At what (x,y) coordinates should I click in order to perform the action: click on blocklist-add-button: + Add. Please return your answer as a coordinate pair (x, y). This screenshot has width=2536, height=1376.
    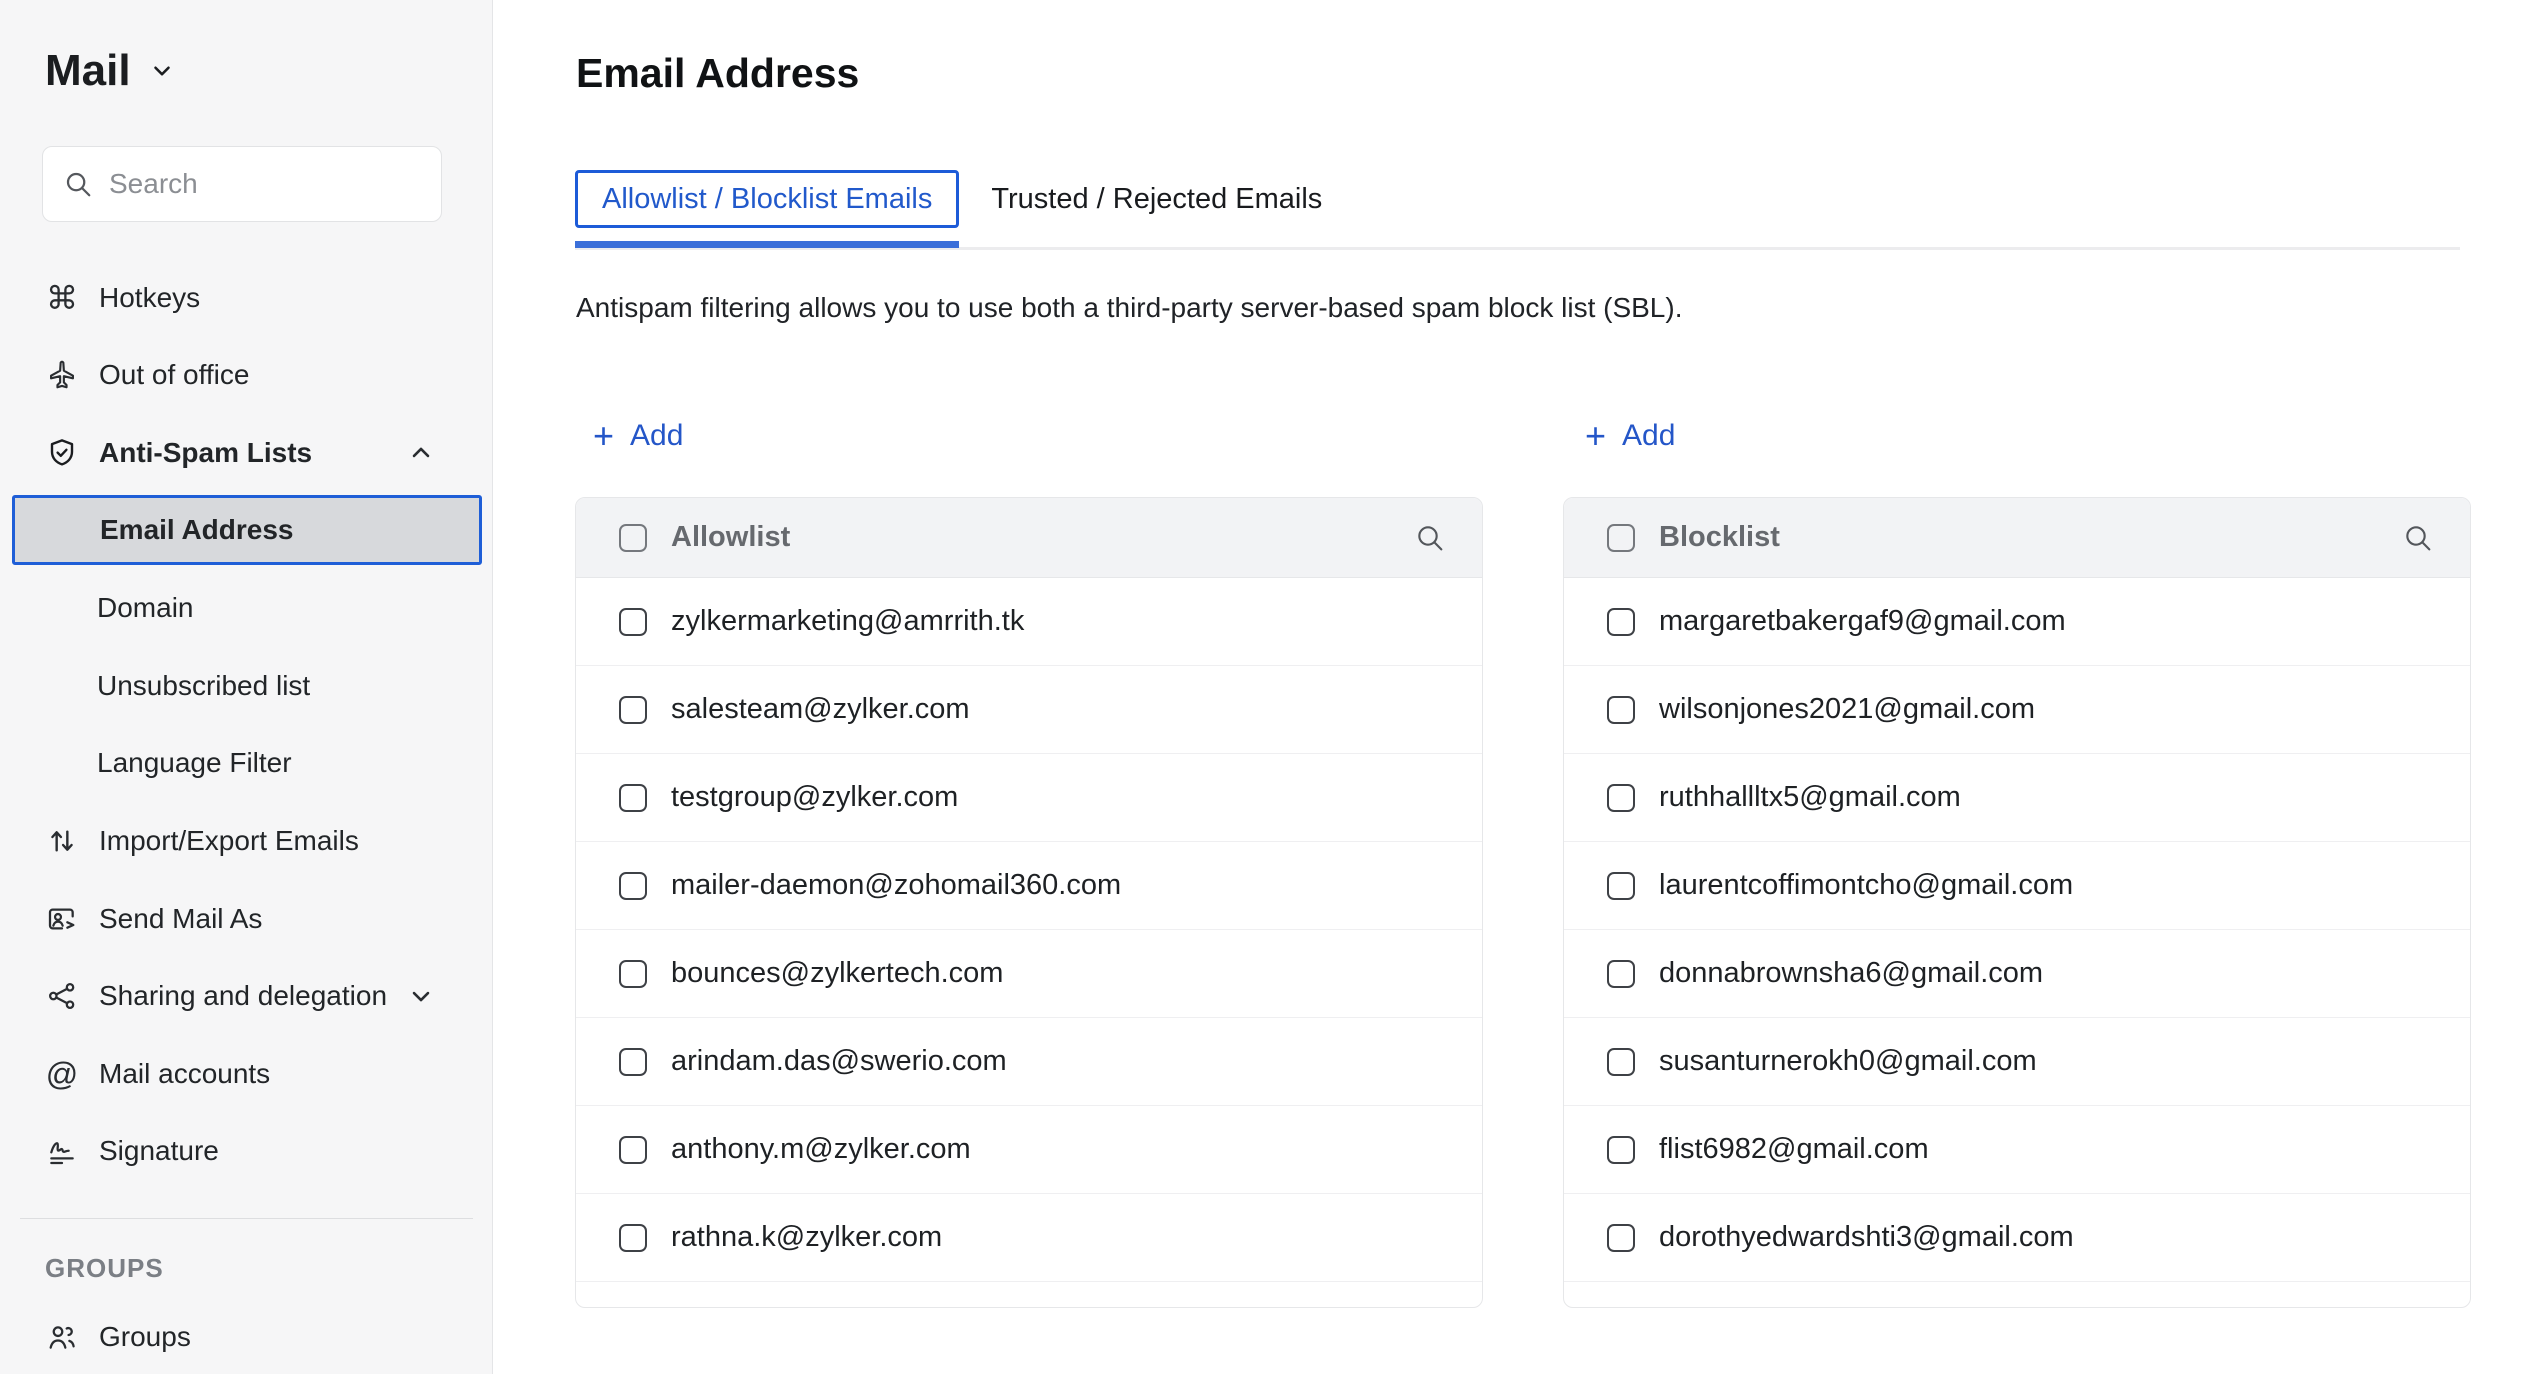
    Looking at the image, I should click on (1630, 436).